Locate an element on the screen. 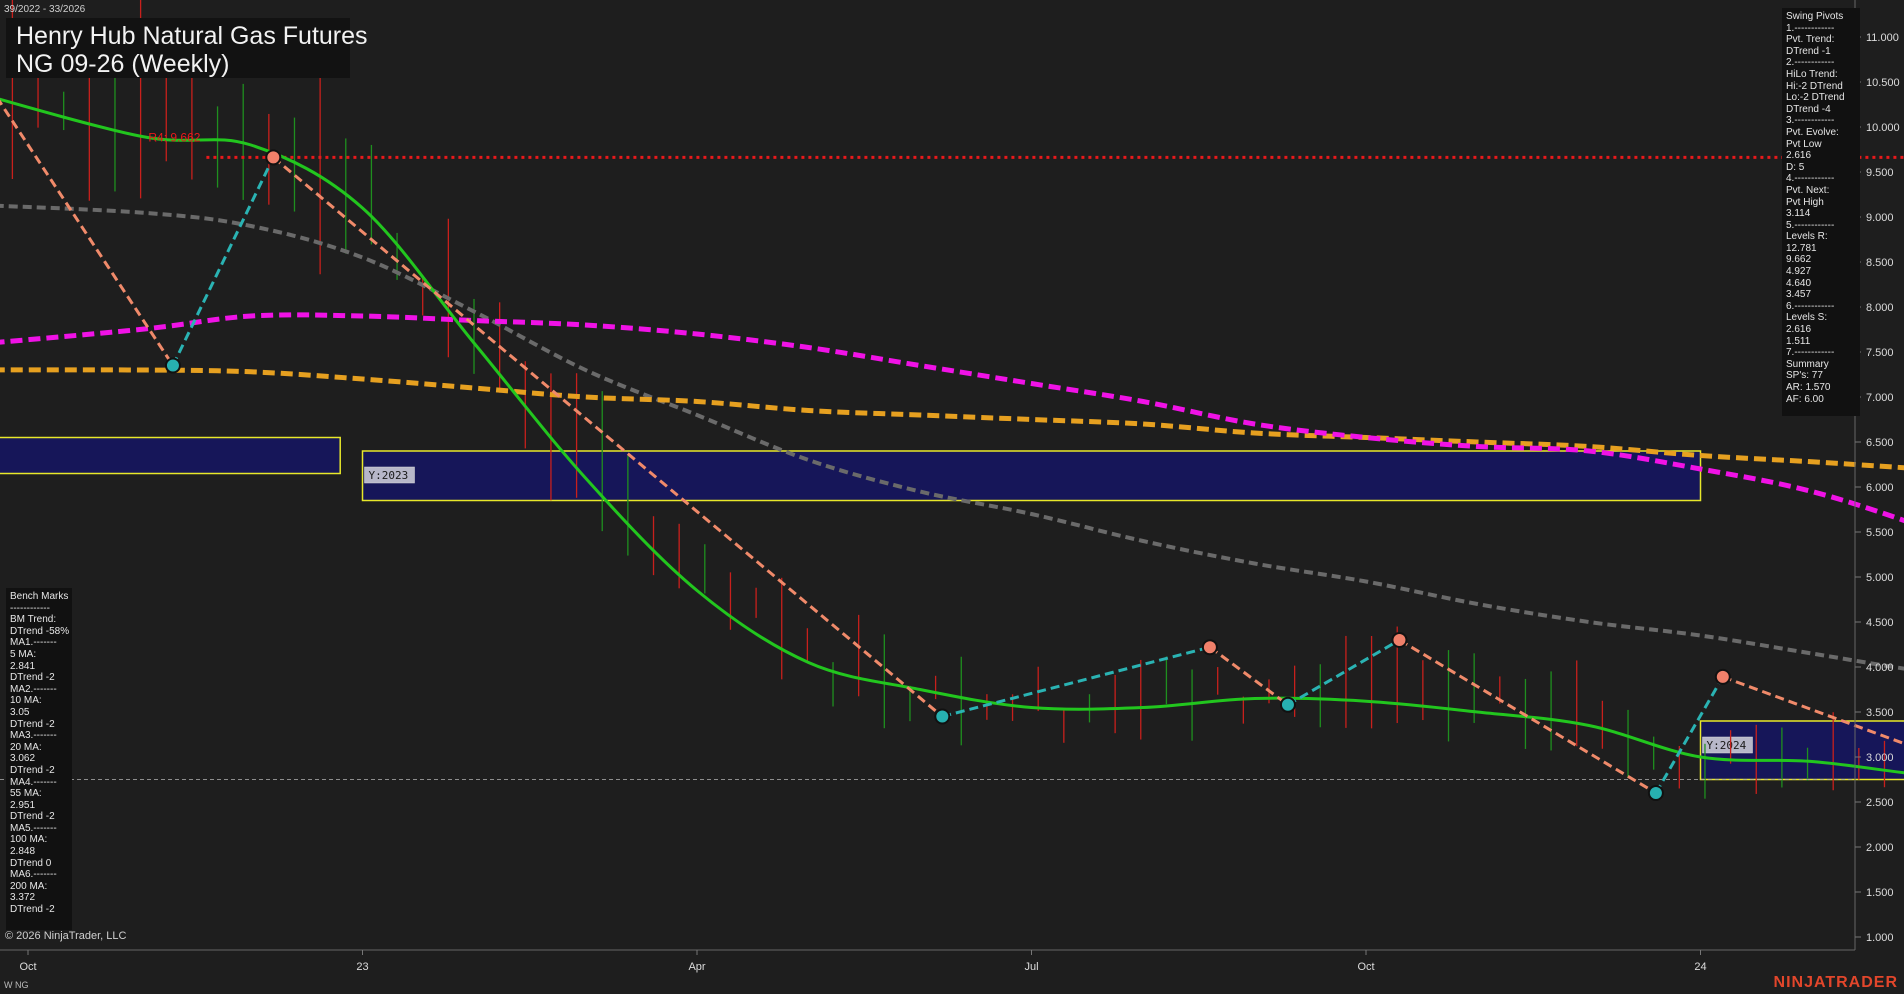 The height and width of the screenshot is (994, 1904). panel-line: Hi:-2 DTrend is located at coordinates (1814, 86).